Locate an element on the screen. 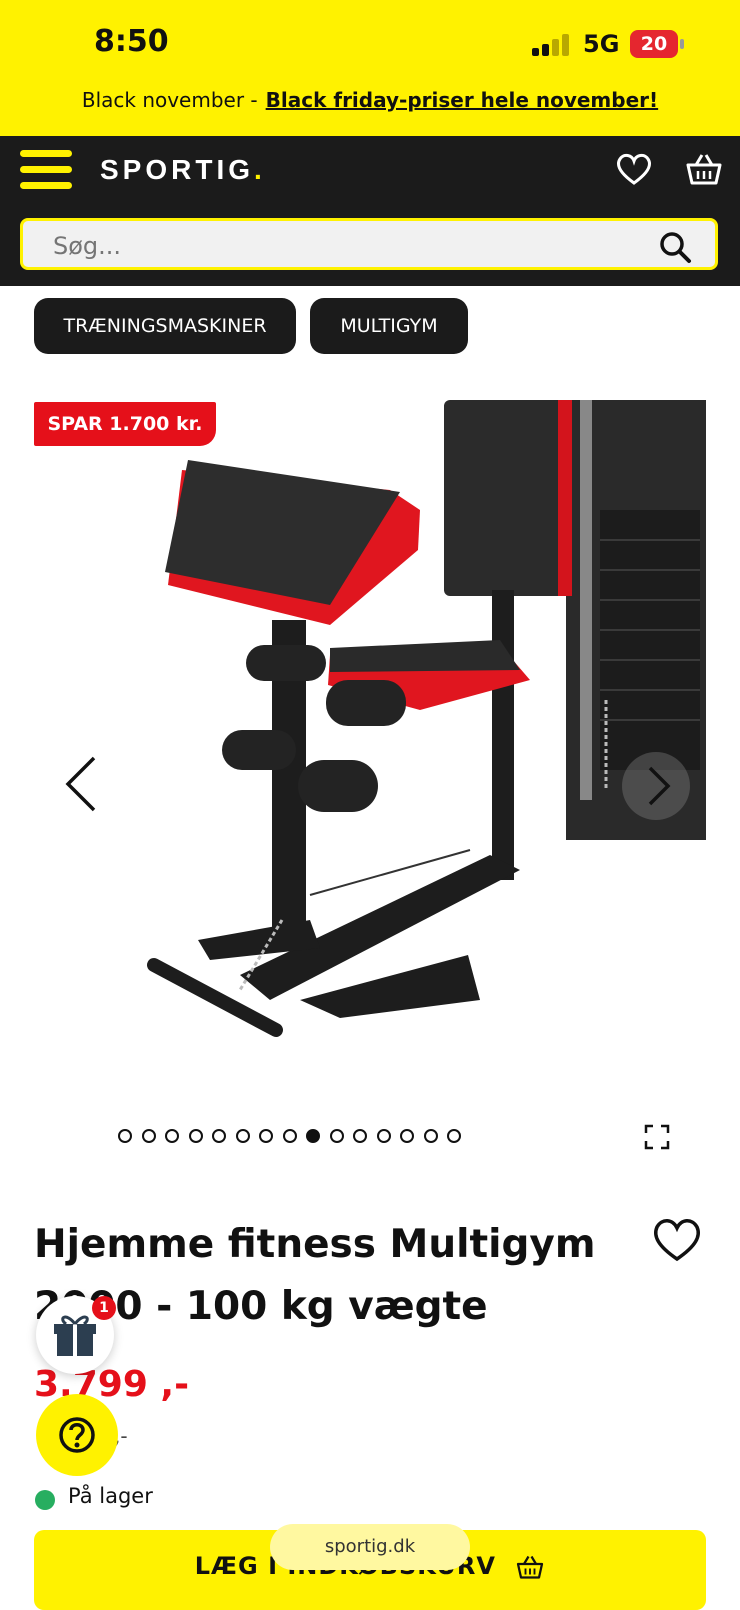  search-input is located at coordinates (333, 246).